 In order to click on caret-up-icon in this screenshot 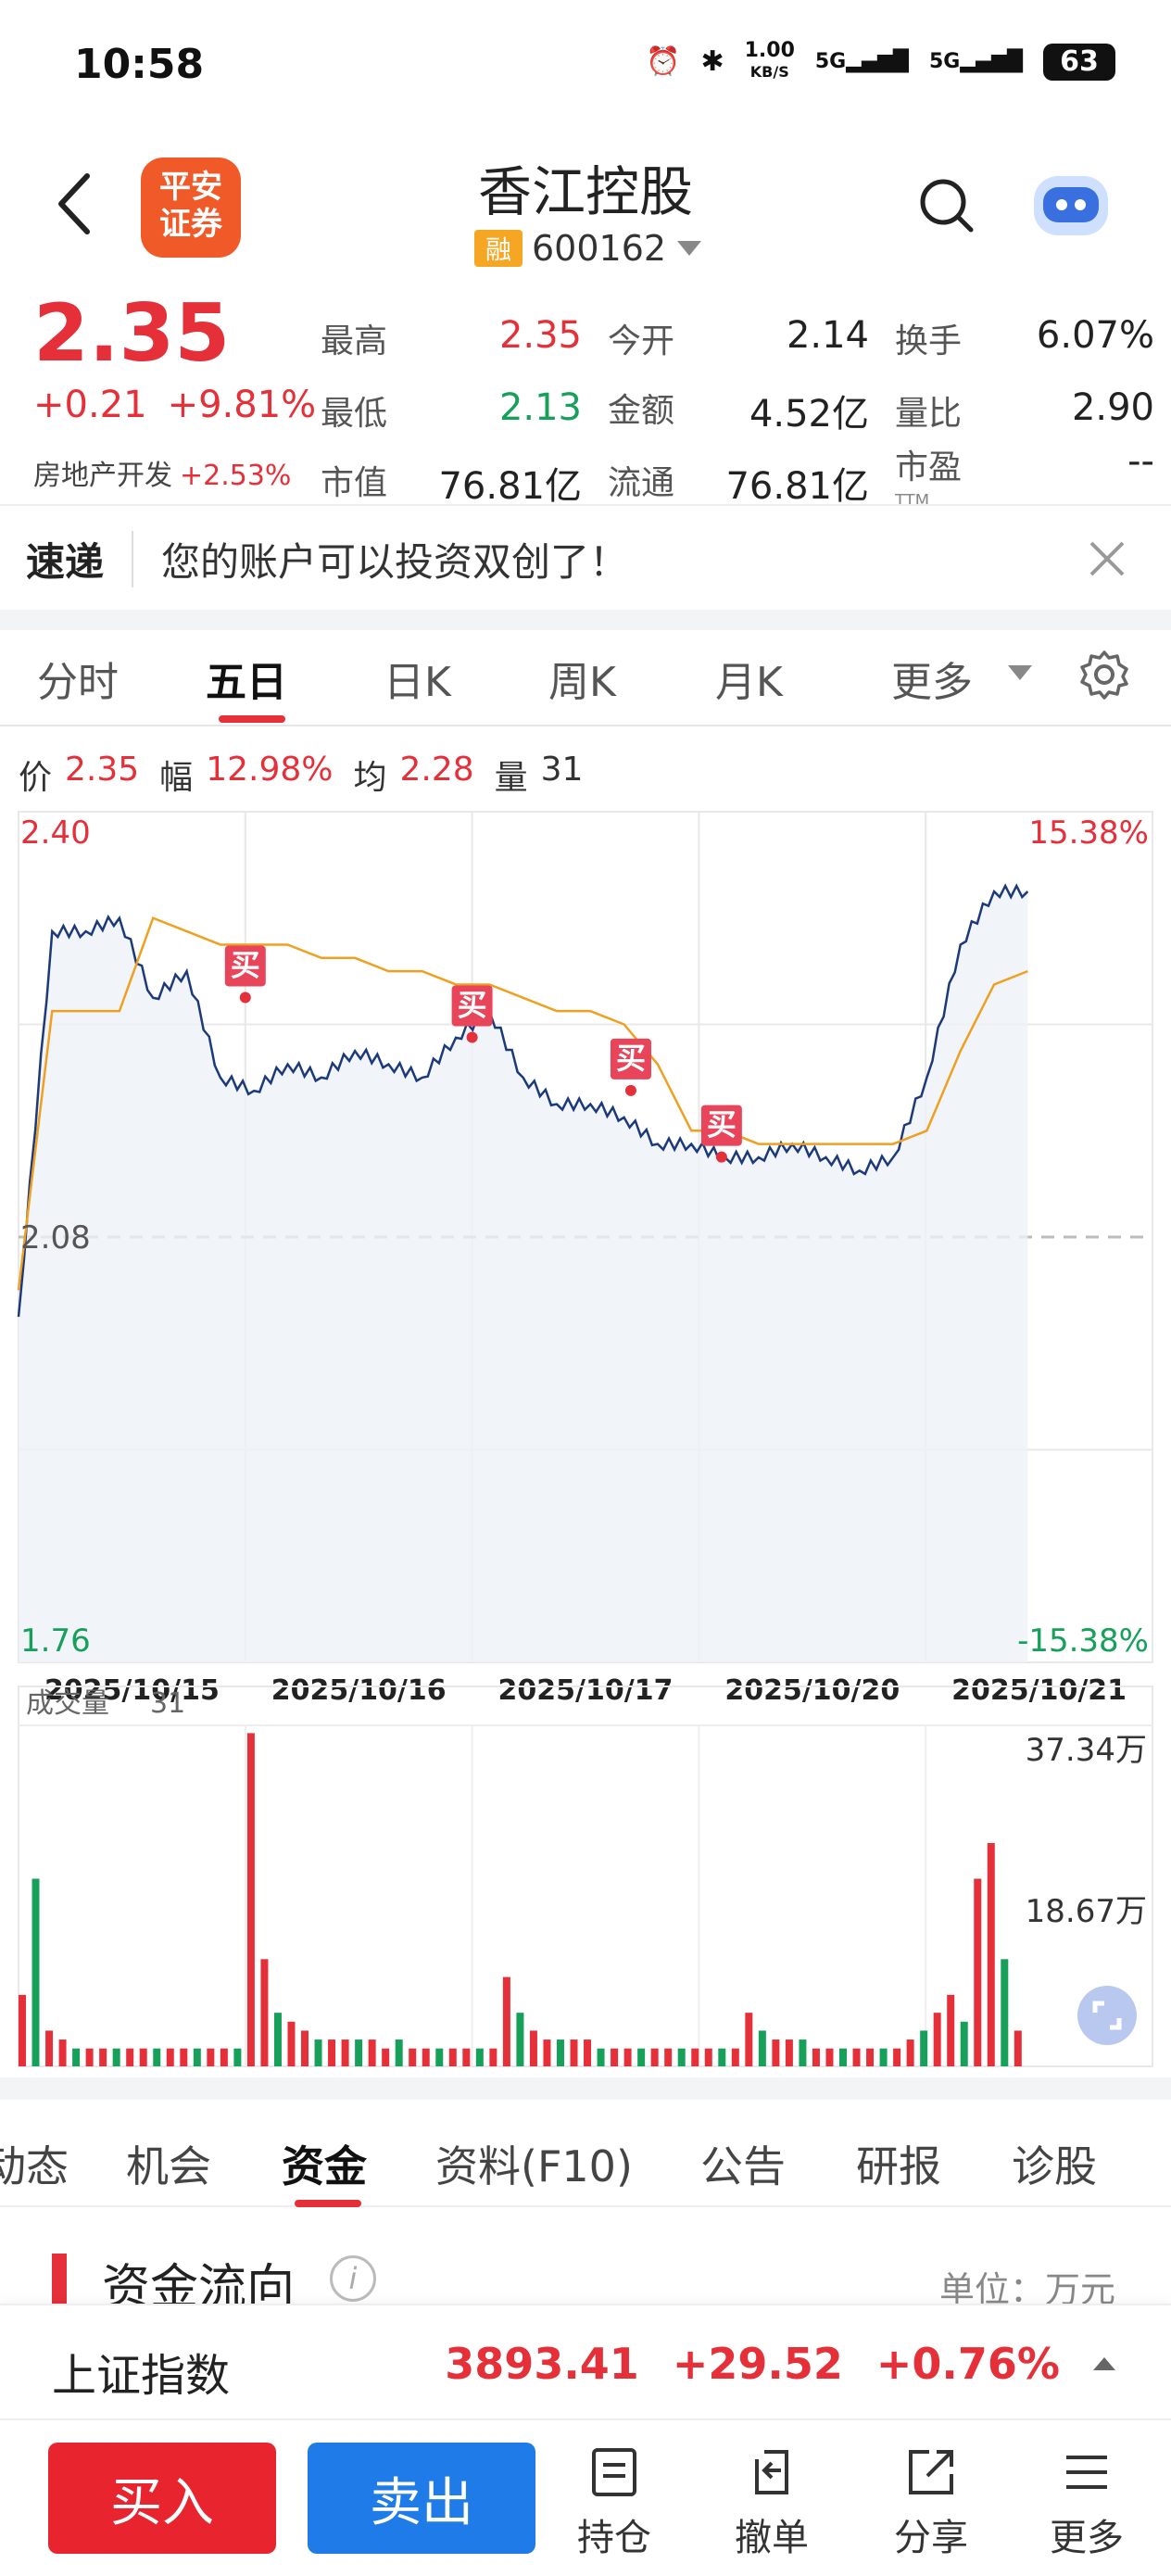, I will do `click(1104, 2363)`.